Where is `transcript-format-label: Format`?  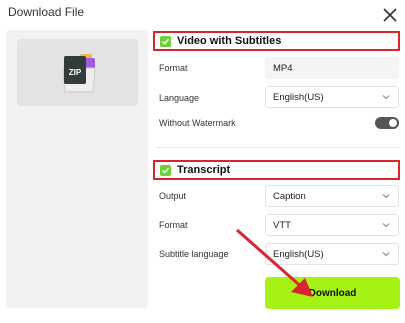 transcript-format-label: Format is located at coordinates (173, 225).